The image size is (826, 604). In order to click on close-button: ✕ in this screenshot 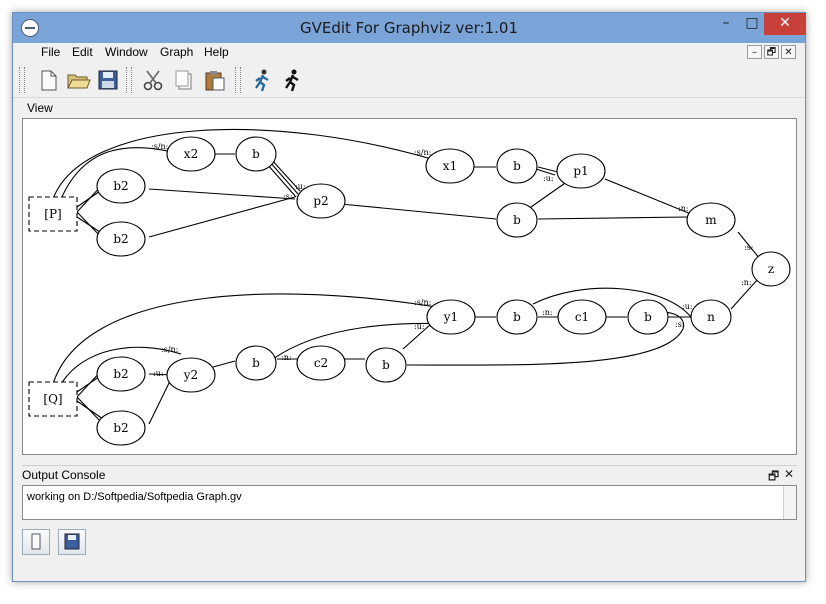, I will do `click(785, 24)`.